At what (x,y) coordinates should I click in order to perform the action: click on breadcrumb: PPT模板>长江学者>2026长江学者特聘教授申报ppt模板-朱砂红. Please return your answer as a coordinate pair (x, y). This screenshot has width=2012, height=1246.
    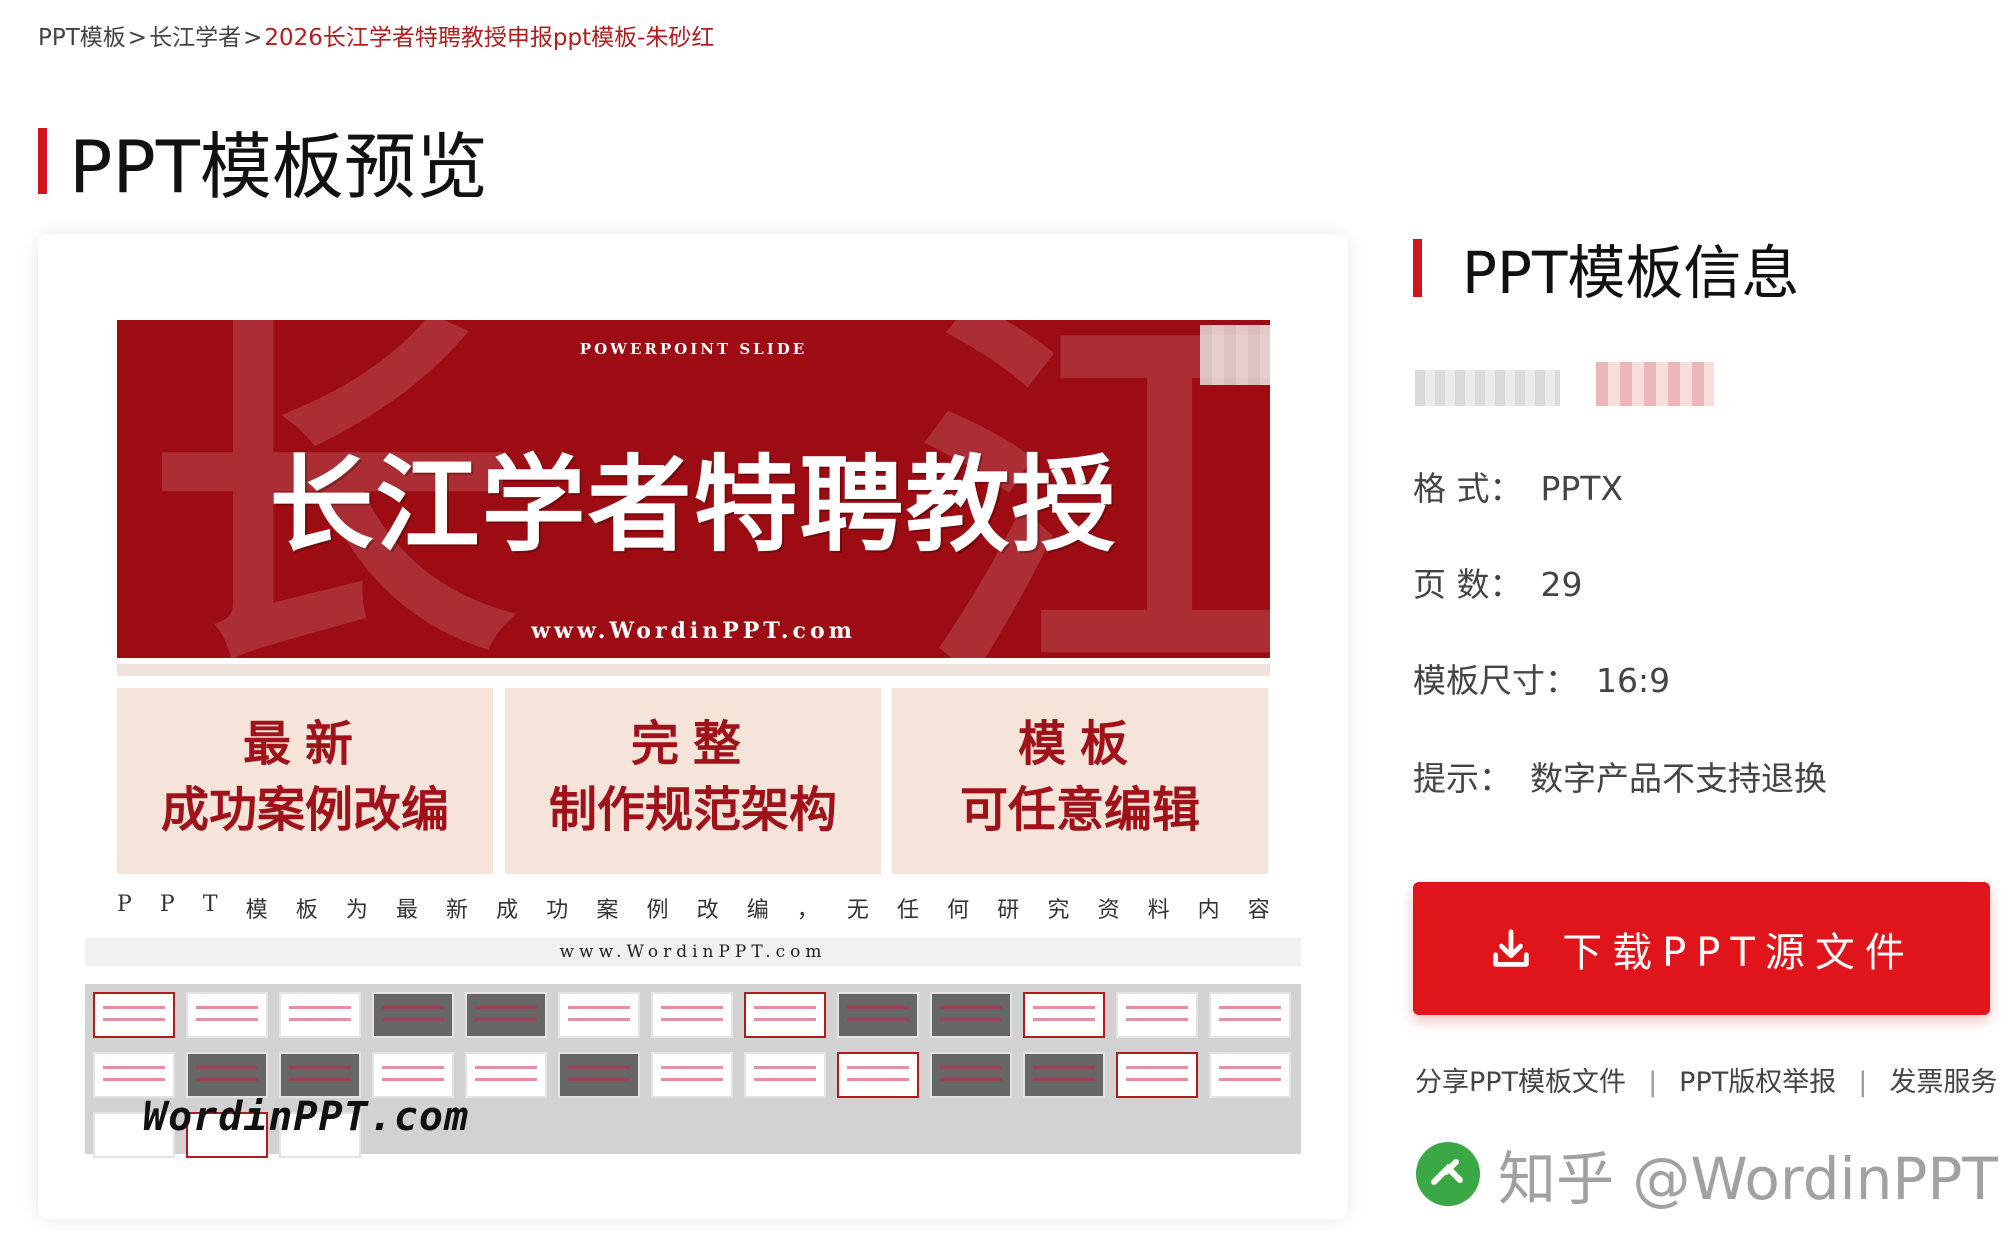
    Looking at the image, I should click on (376, 35).